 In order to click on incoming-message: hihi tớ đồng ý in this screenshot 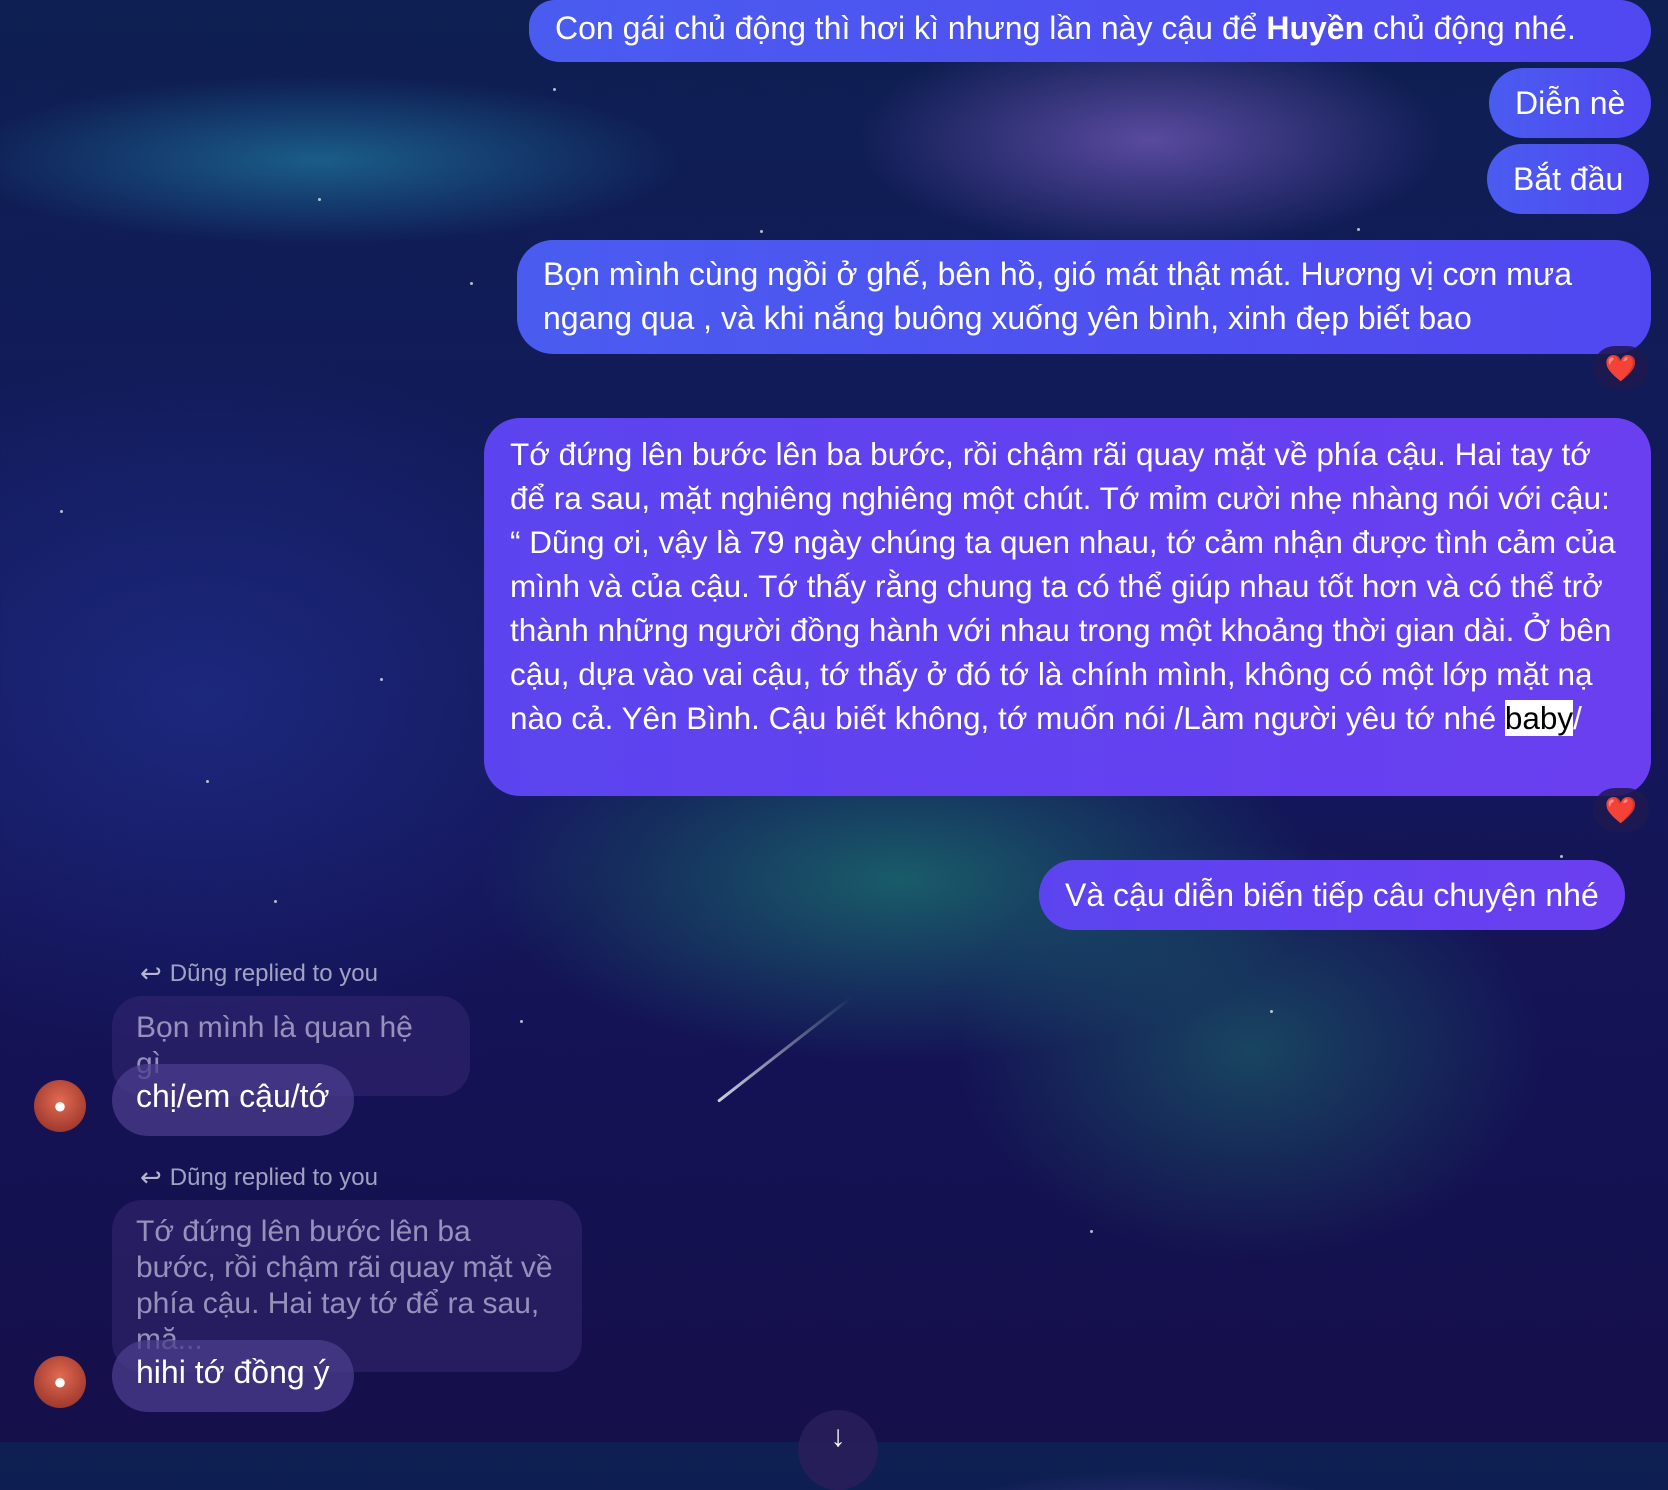, I will do `click(233, 1376)`.